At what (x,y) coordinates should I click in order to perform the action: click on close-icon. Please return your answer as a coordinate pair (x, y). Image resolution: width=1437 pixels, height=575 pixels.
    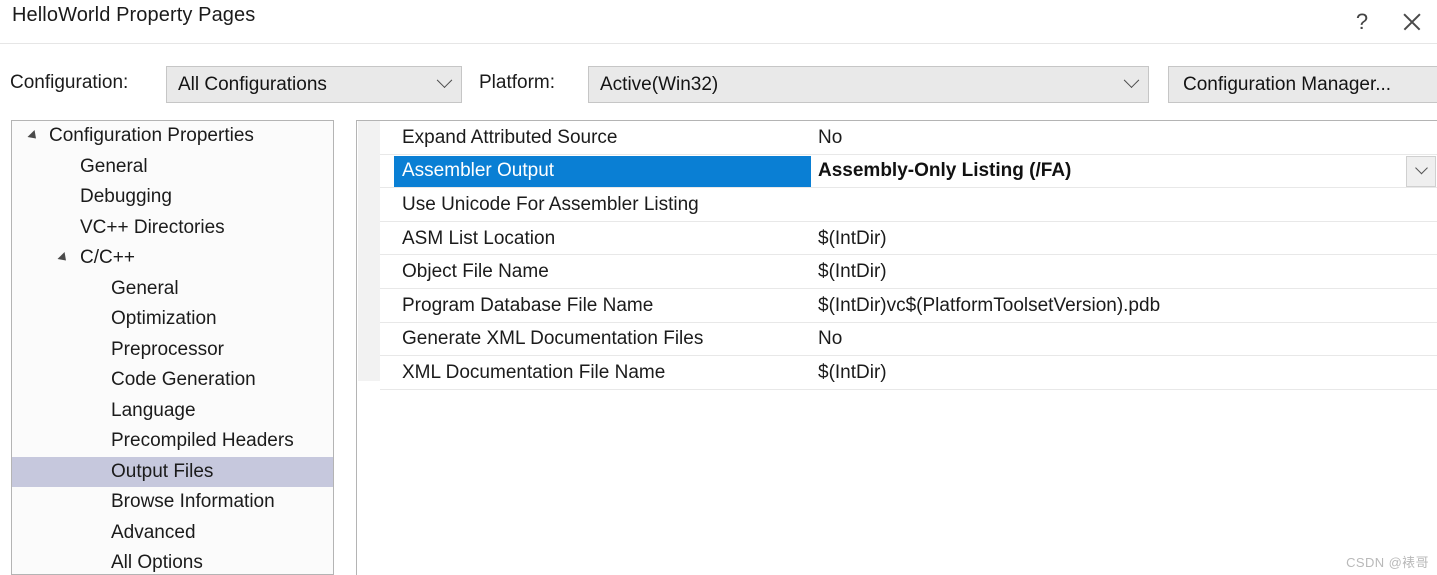
    Looking at the image, I should click on (1412, 22).